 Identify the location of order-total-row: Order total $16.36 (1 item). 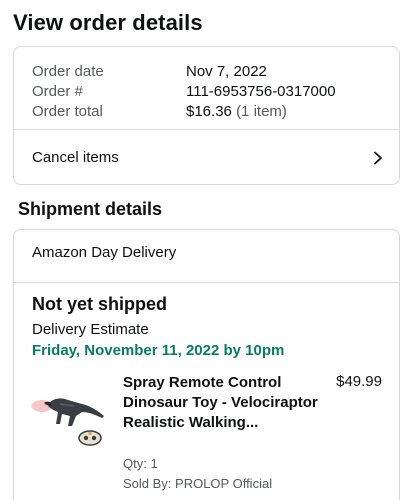
(184, 111).